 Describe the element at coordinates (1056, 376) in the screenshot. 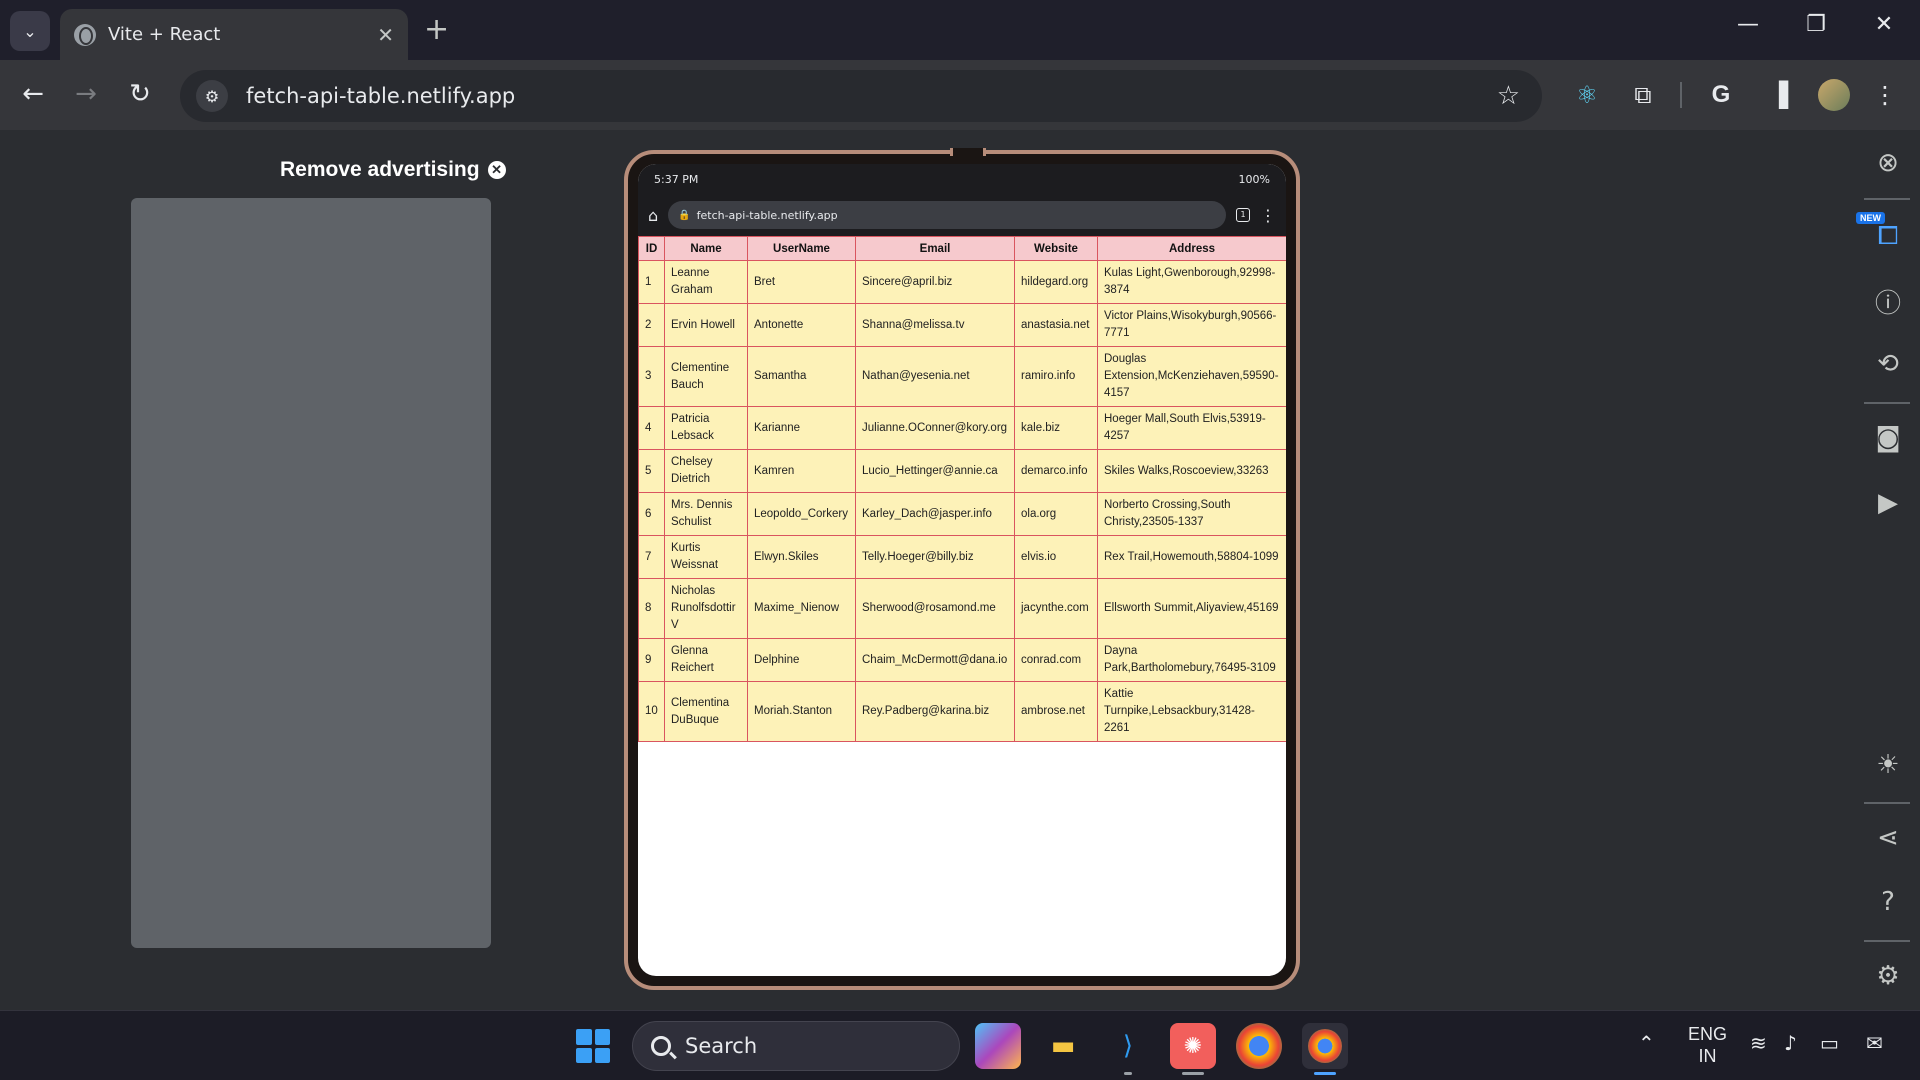

I see `cell-website: ramiro.info` at that location.